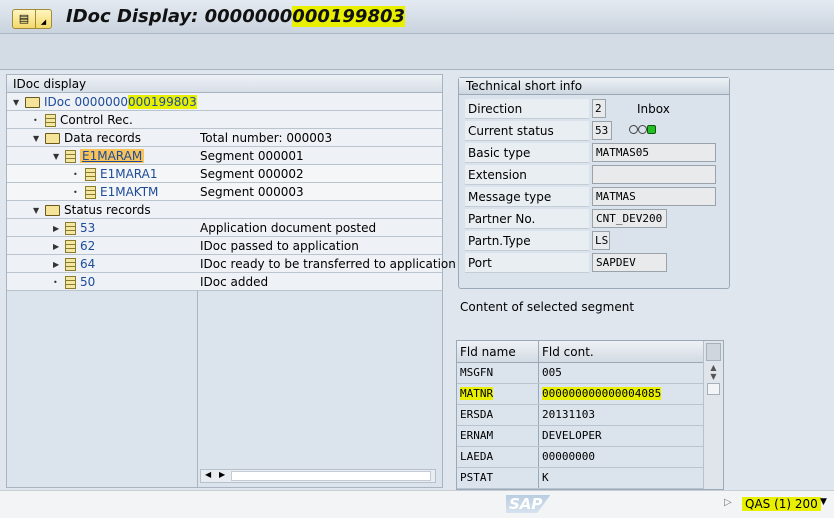 Image resolution: width=834 pixels, height=518 pixels. What do you see at coordinates (728, 502) in the screenshot?
I see `status-expand-icon: ▷` at bounding box center [728, 502].